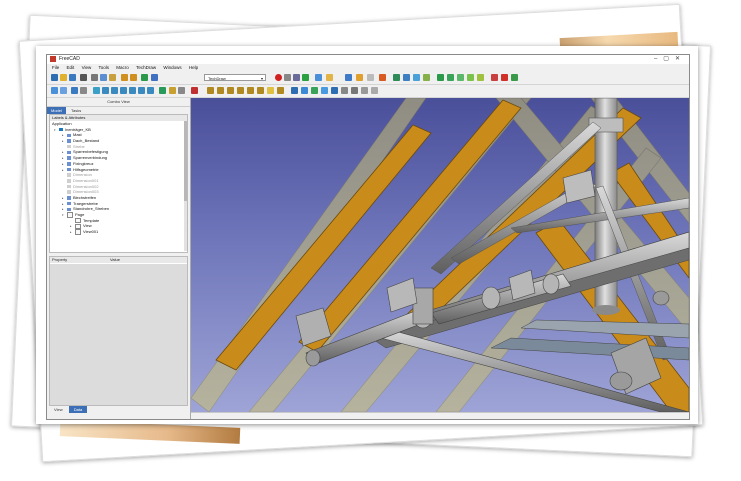 The image size is (741, 481). I want to click on menu-view: View, so click(87, 67).